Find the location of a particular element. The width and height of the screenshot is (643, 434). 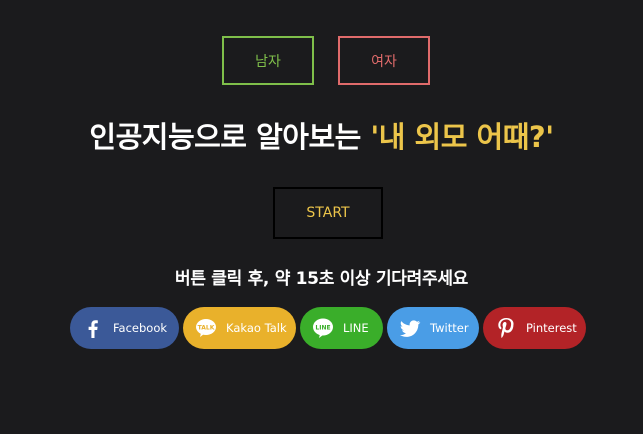

female-button: 여자 is located at coordinates (384, 60).